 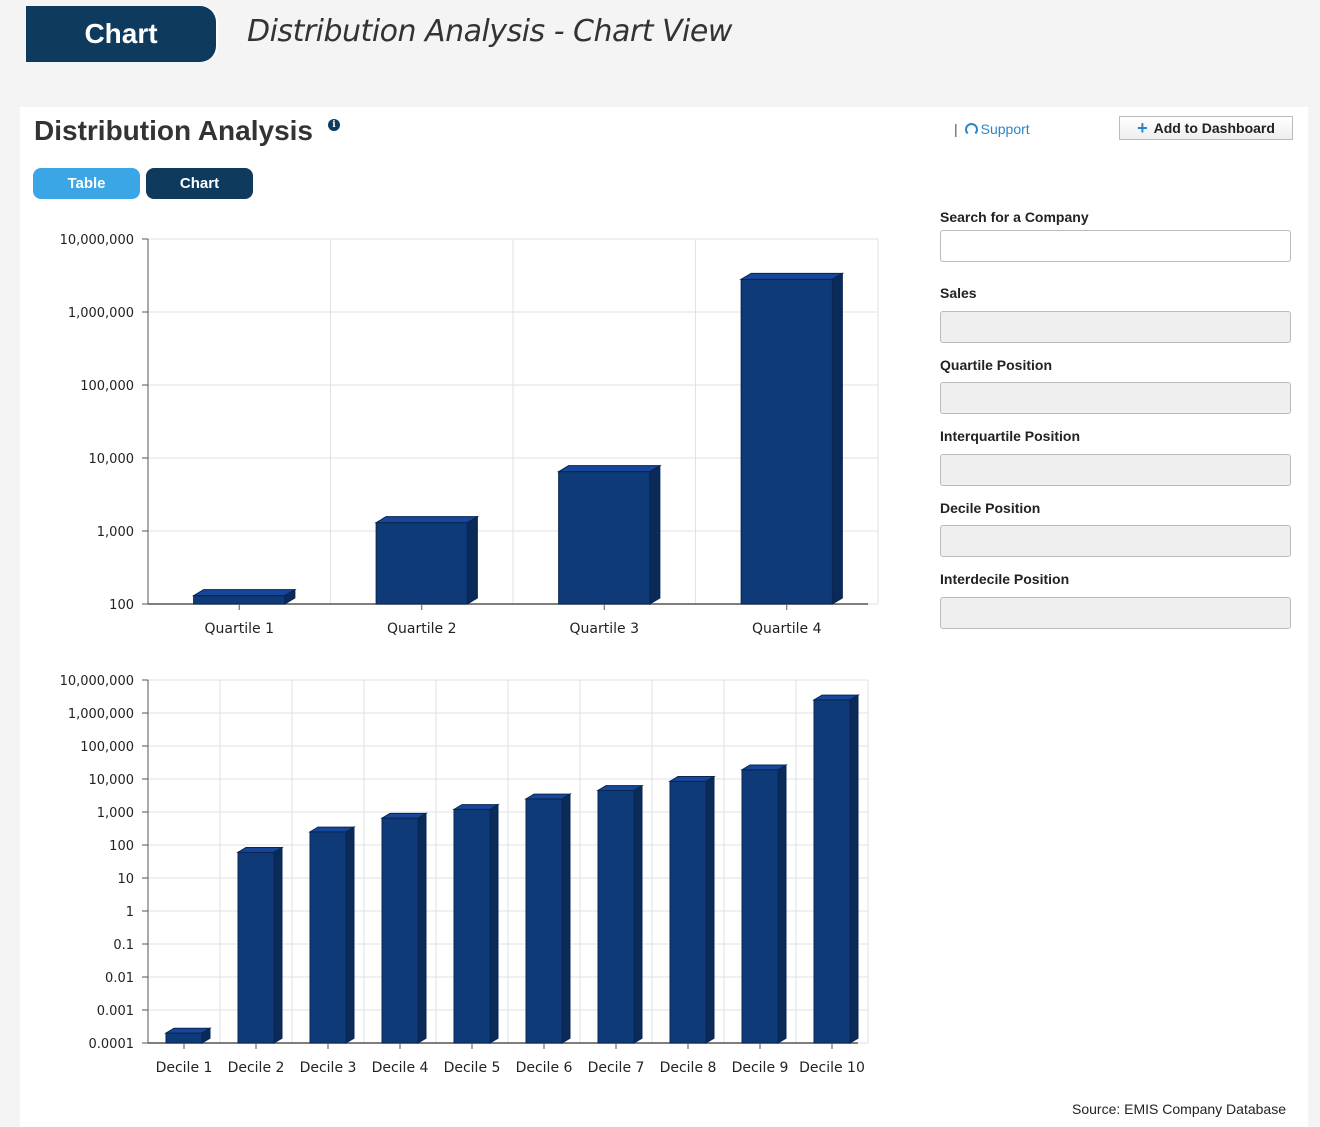 I want to click on decile-position-field, so click(x=1115, y=541).